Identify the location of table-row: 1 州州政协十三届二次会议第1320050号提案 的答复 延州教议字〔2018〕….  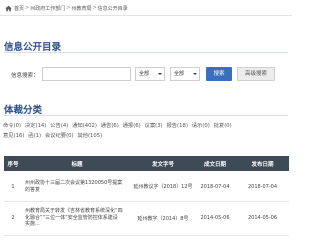
(146, 186).